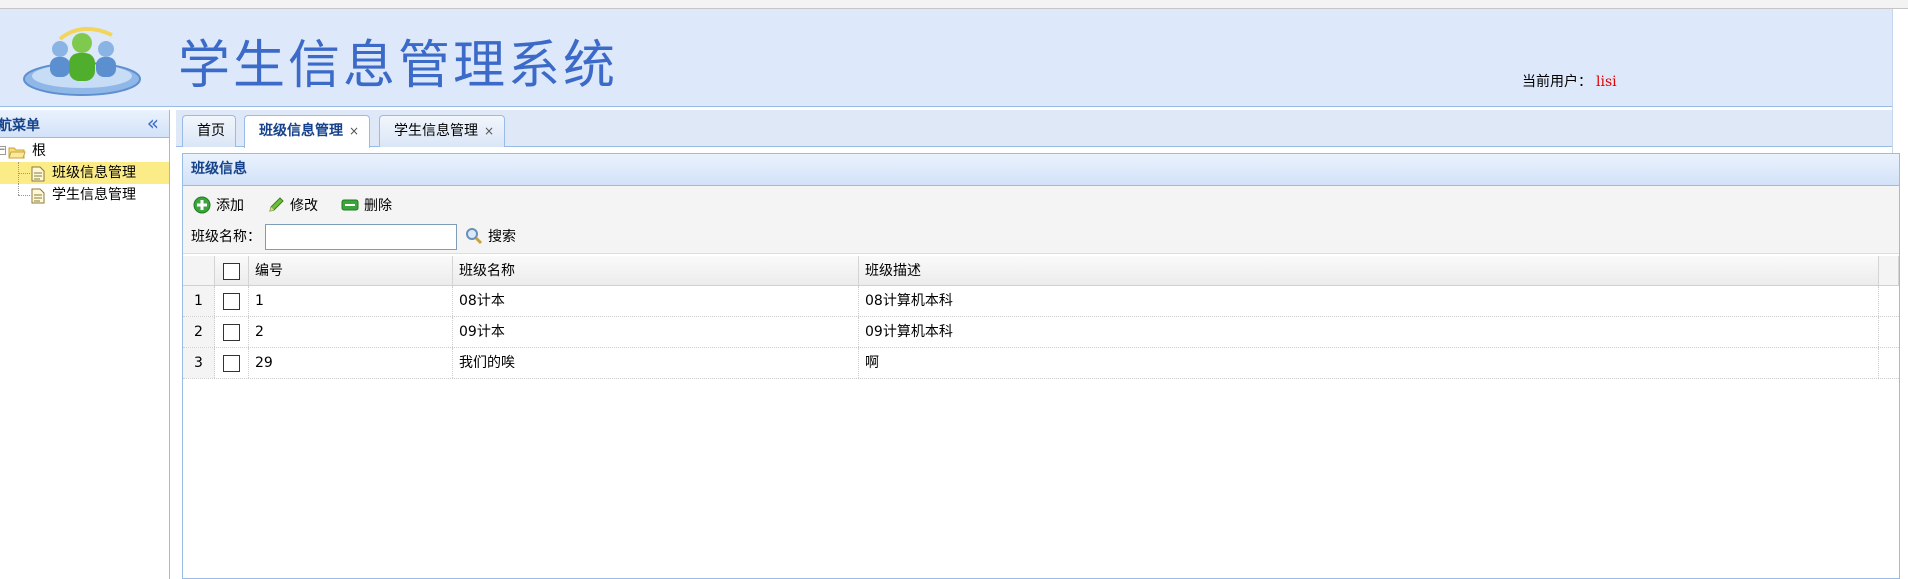  I want to click on nav-title: 导航菜单, so click(20, 126).